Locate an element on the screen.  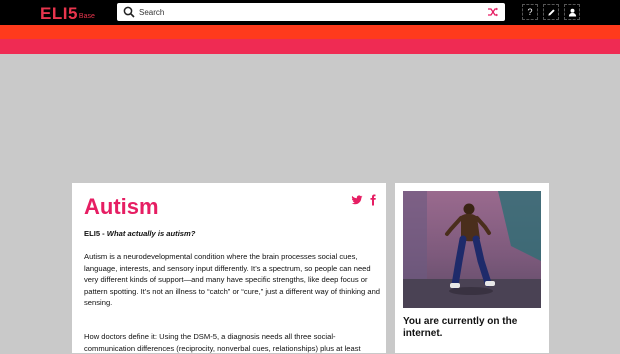
subtitle-prefix: ELI5 - is located at coordinates (95, 233).